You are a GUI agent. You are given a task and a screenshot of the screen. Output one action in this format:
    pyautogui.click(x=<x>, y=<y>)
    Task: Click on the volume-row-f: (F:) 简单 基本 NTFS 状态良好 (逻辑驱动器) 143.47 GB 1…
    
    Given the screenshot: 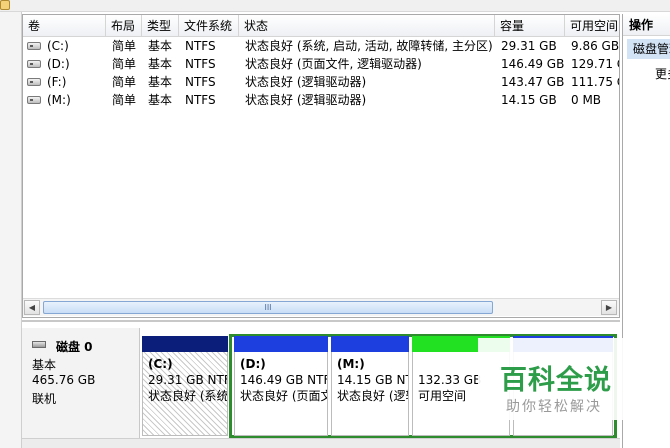 What is the action you would take?
    pyautogui.click(x=321, y=82)
    